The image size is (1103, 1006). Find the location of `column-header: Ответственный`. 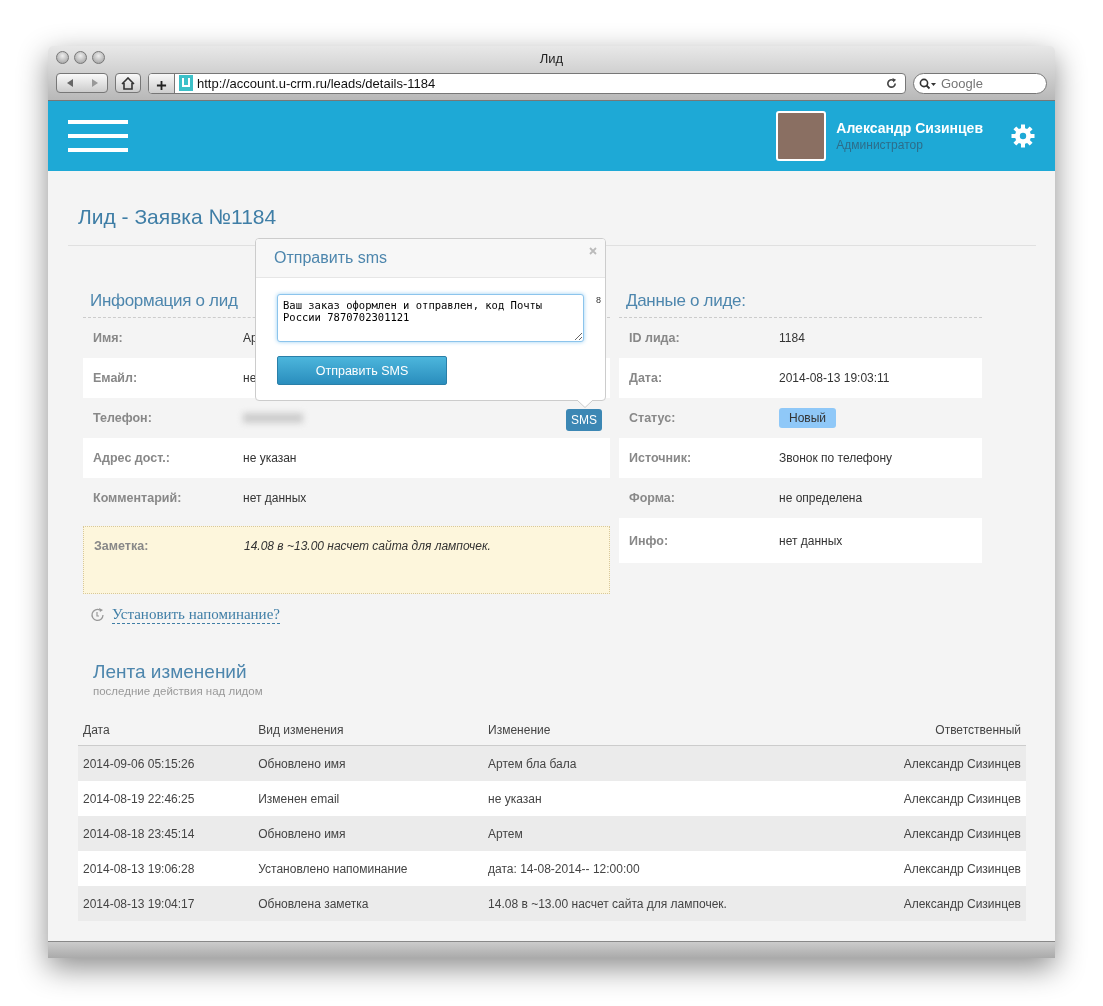

column-header: Ответственный is located at coordinates (934, 734).